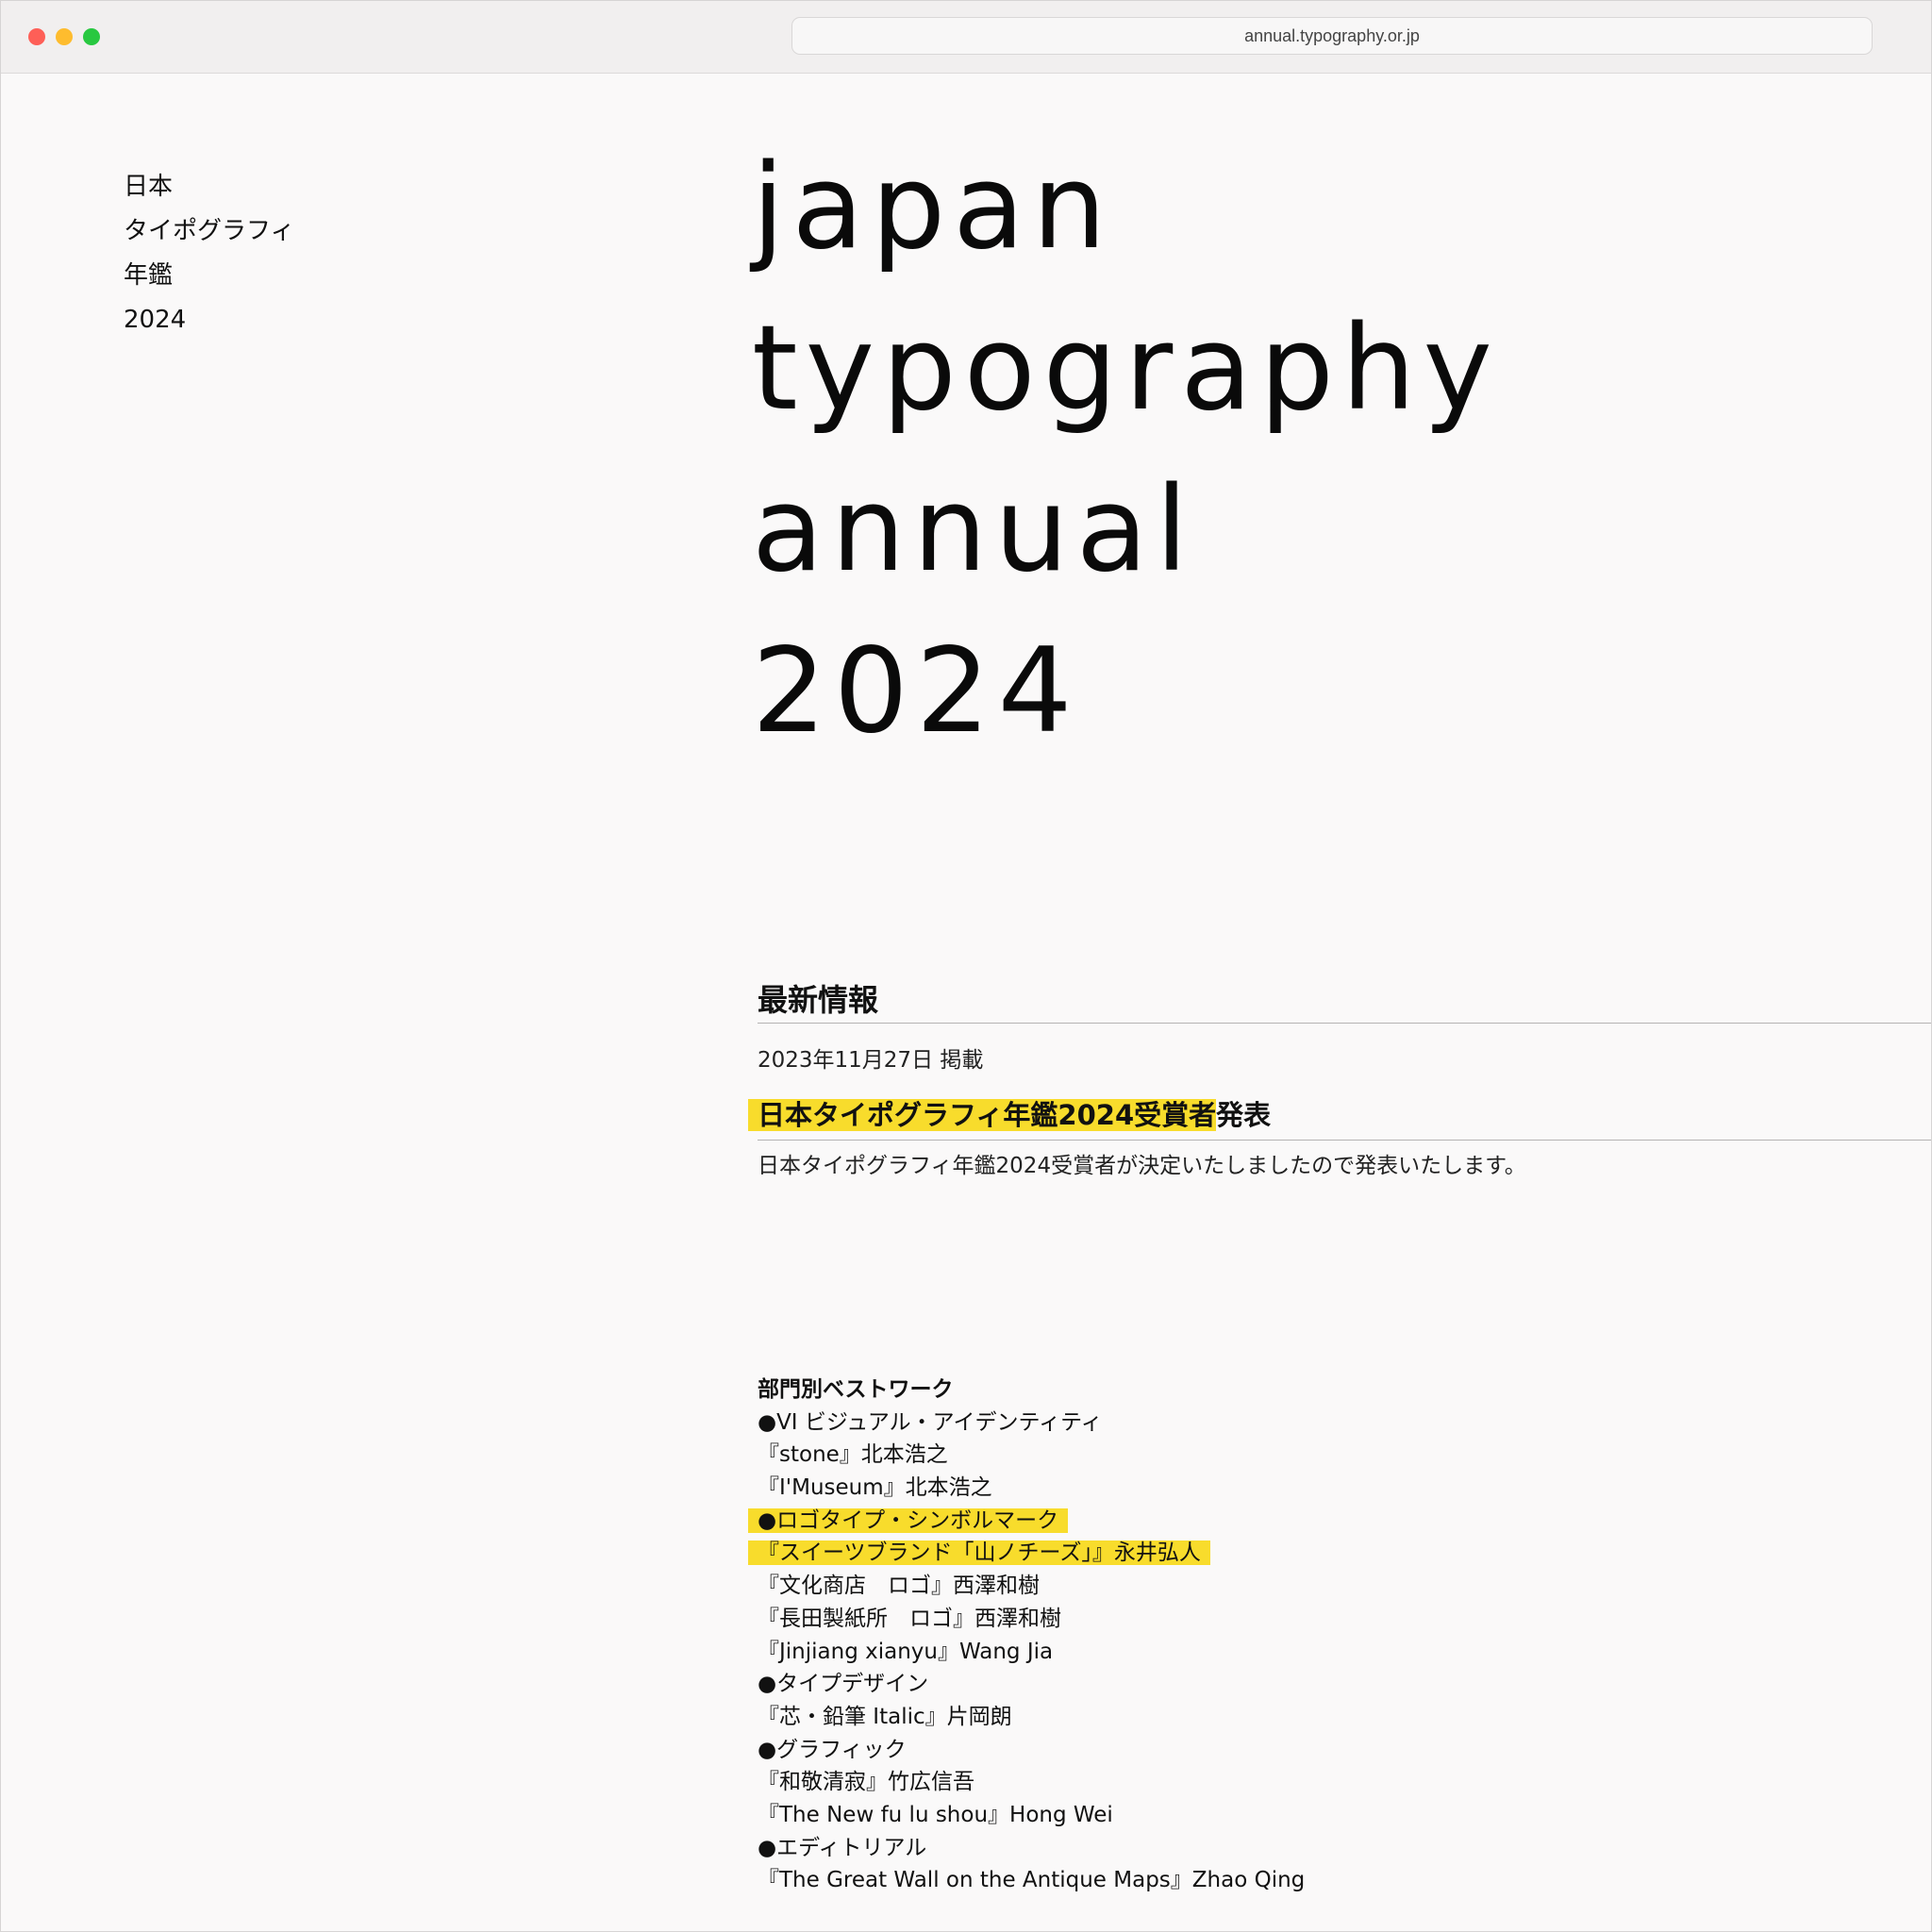  What do you see at coordinates (844, 1684) in the screenshot?
I see `award-line-text: ●タイプデザイン` at bounding box center [844, 1684].